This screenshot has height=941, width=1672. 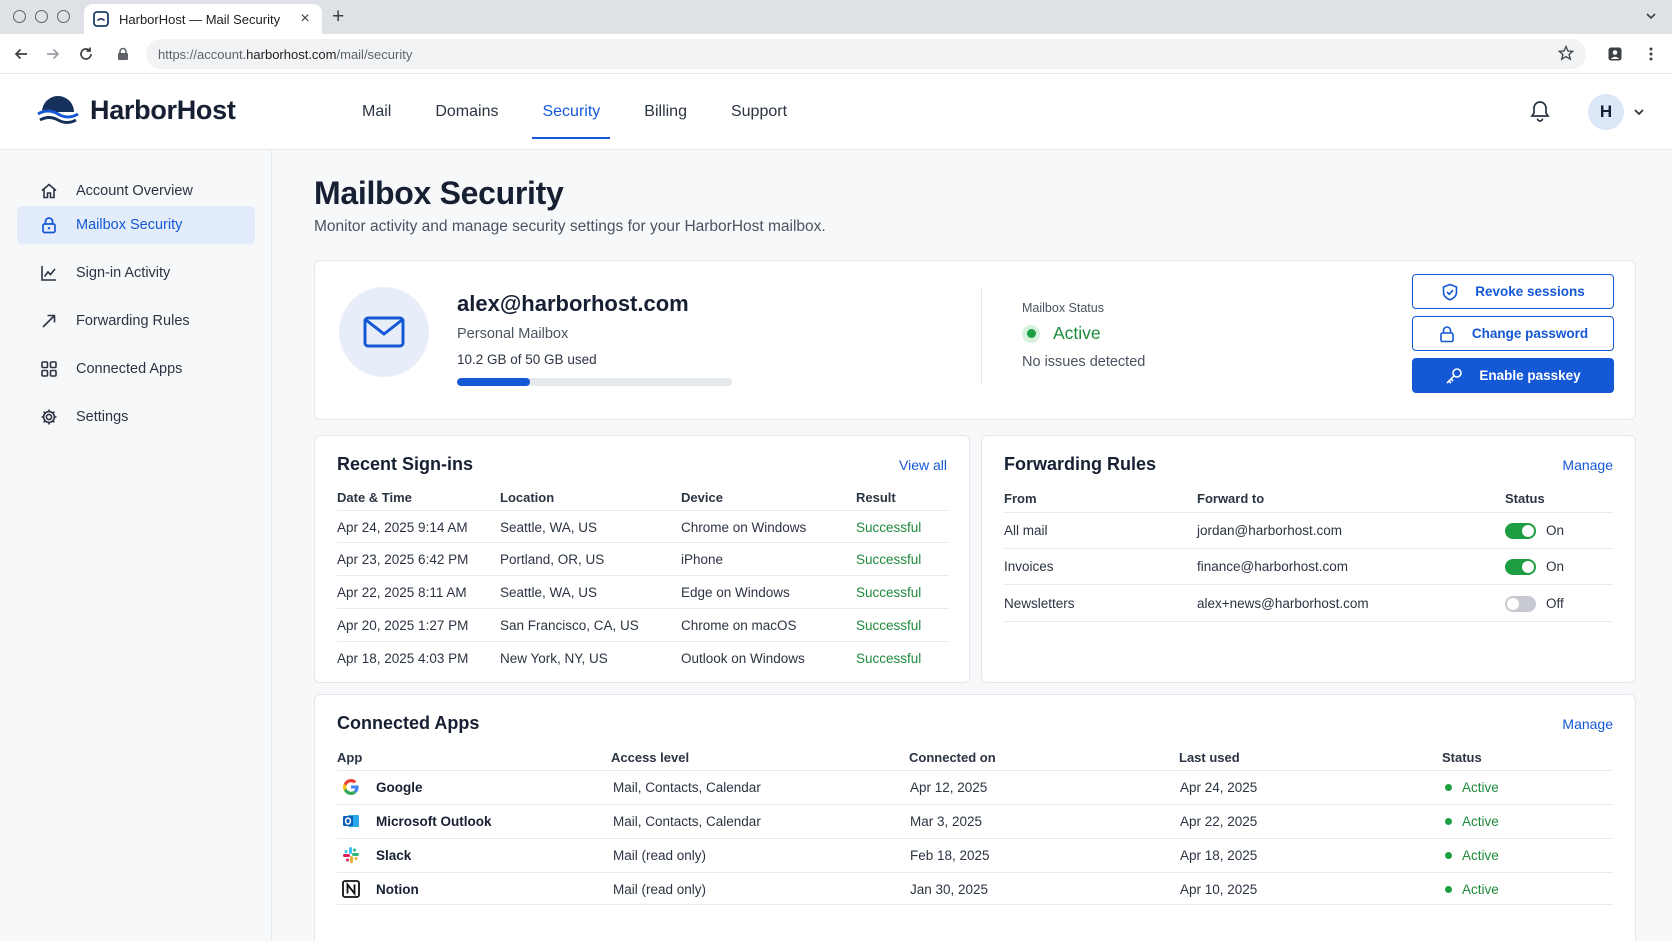 What do you see at coordinates (133, 321) in the screenshot?
I see `sidebar-item-label: Forwarding Rules` at bounding box center [133, 321].